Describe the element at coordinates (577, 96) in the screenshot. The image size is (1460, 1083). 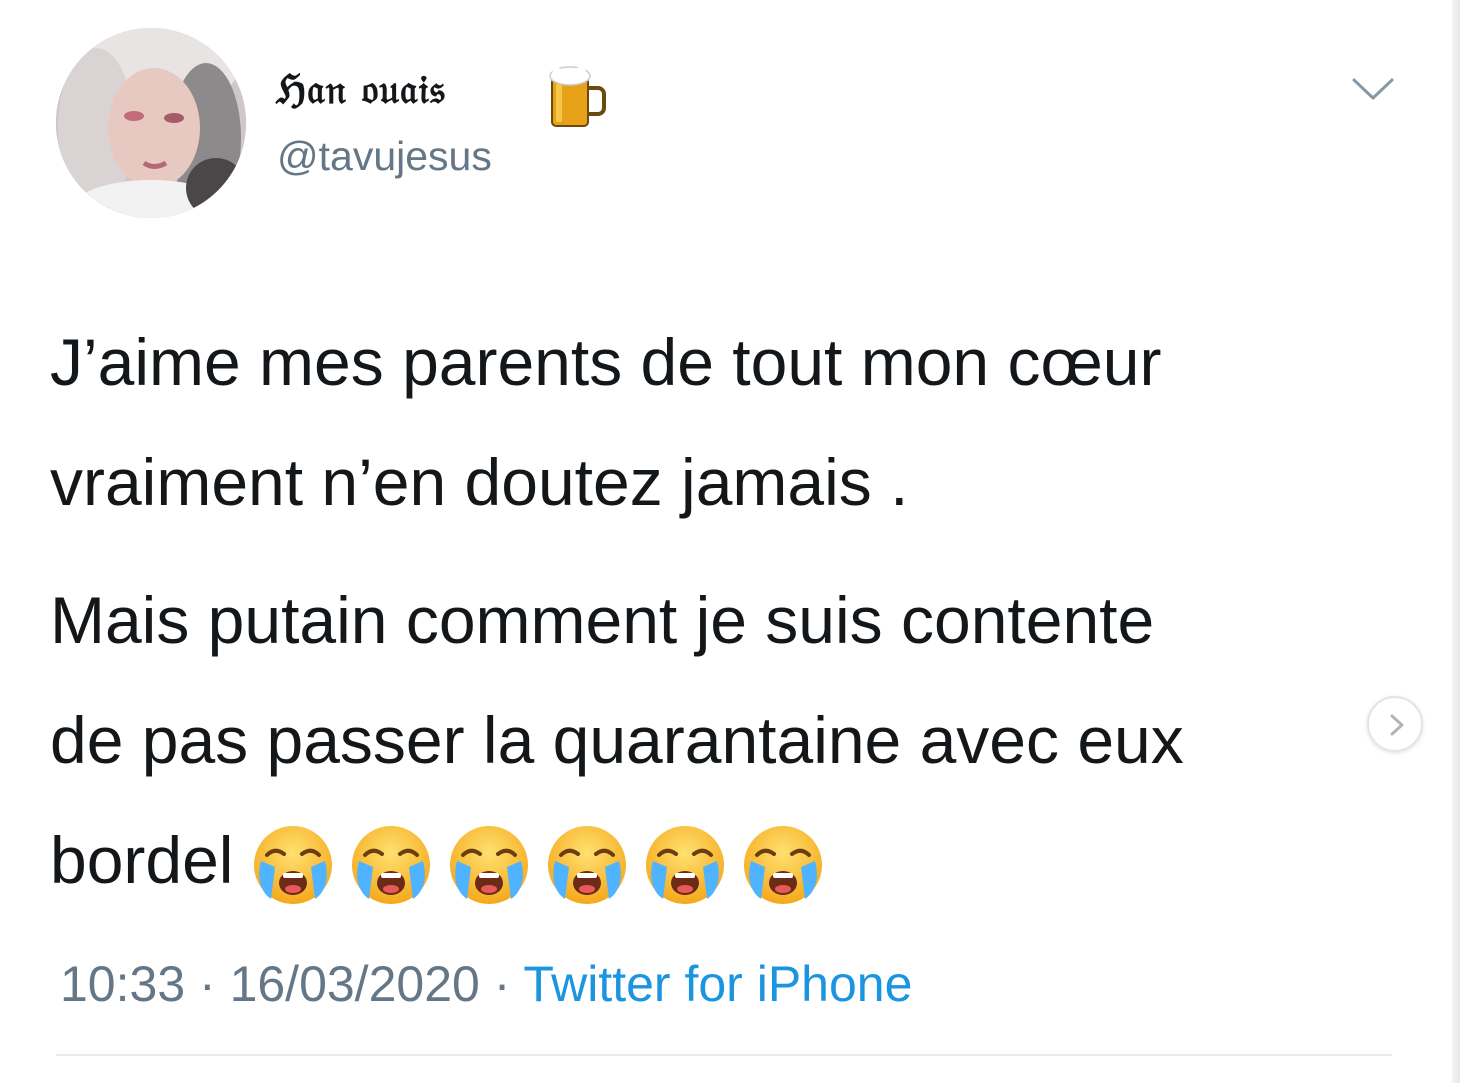
I see `beer-mug-icon` at that location.